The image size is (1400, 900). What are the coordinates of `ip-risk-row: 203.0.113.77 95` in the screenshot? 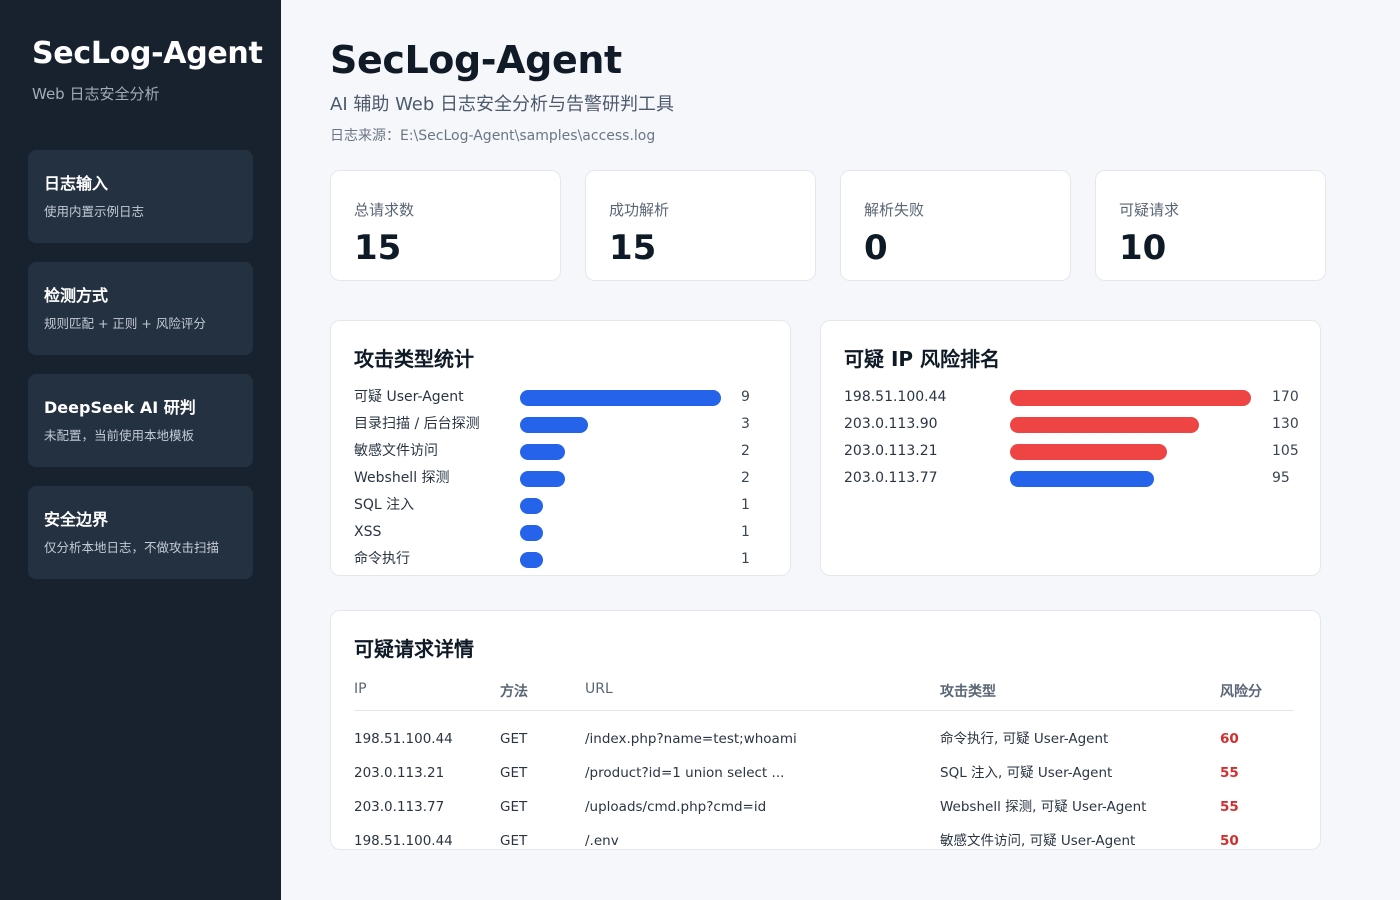 It's located at (1078, 478).